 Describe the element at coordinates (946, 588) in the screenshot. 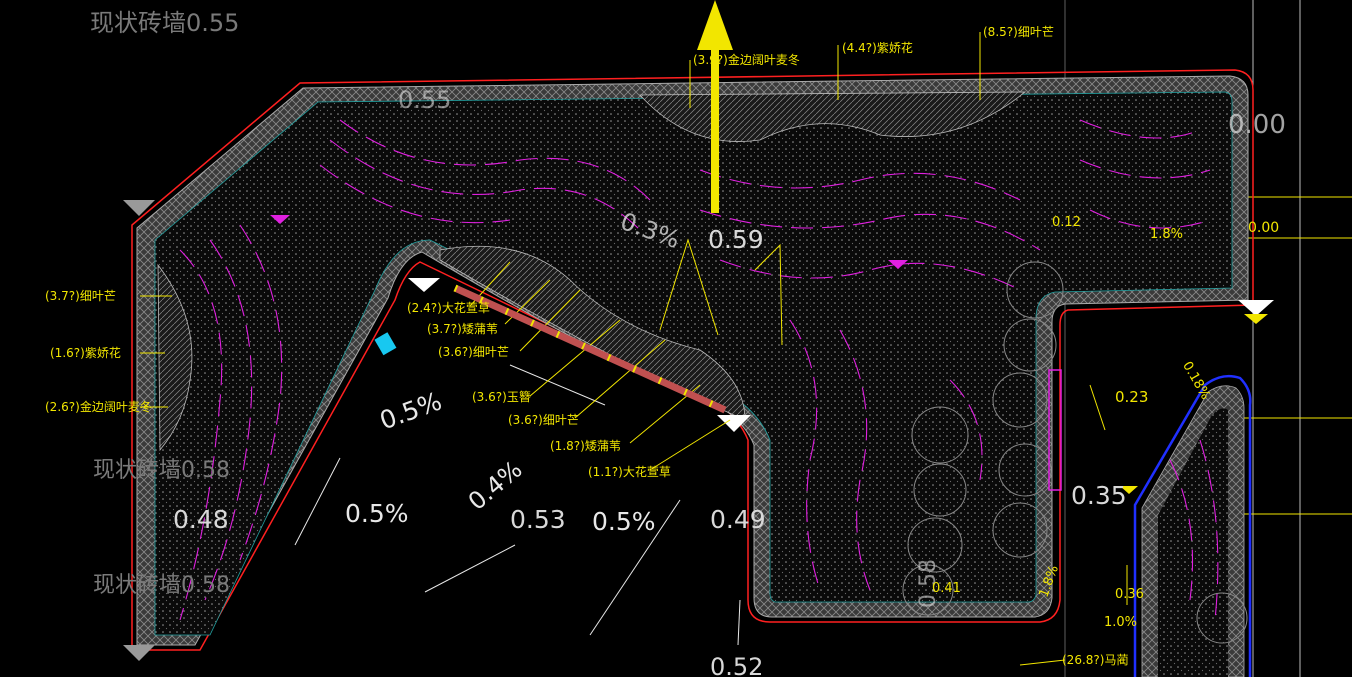

I see `yellow-value: 0.41` at that location.